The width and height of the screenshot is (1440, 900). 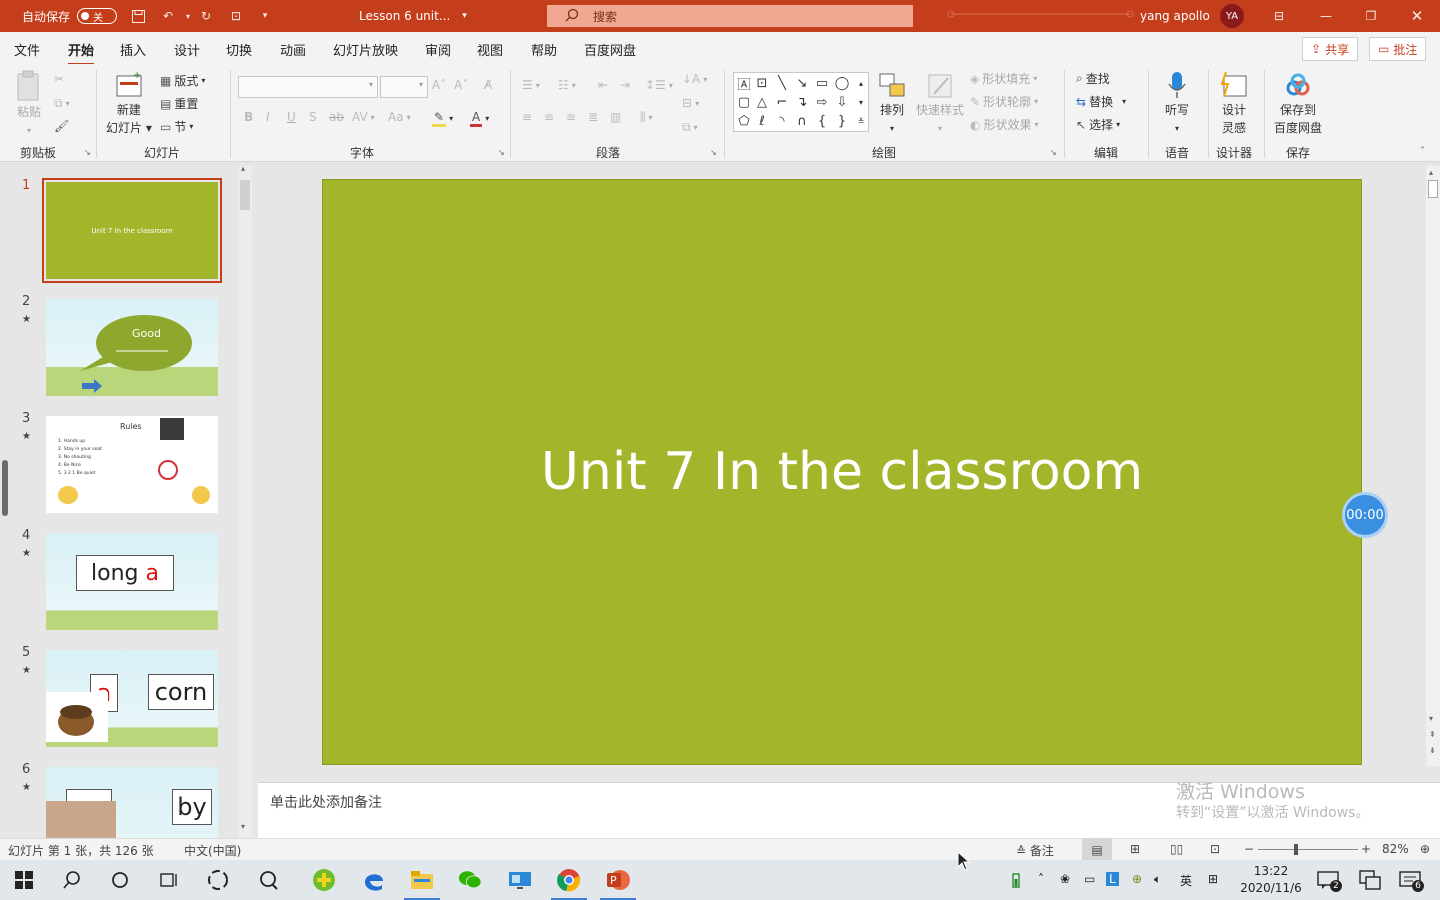 I want to click on char-spacing-button: AV ▾, so click(x=363, y=117).